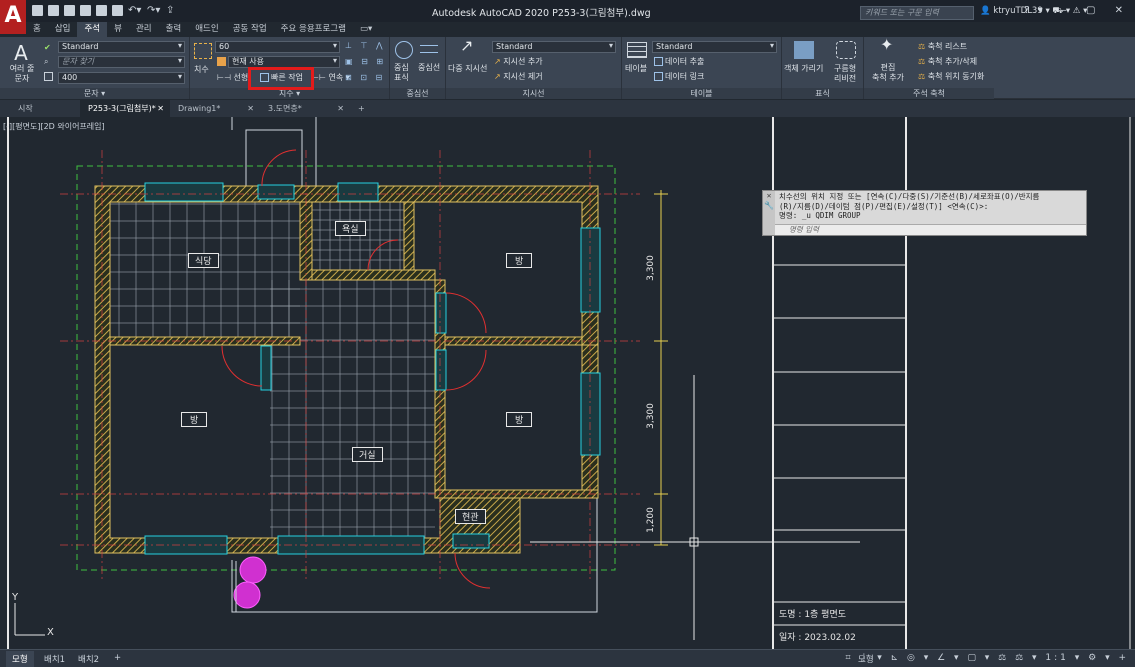 The width and height of the screenshot is (1135, 667). Describe the element at coordinates (54, 659) in the screenshot. I see `layout-tab-layout1: 배치1` at that location.